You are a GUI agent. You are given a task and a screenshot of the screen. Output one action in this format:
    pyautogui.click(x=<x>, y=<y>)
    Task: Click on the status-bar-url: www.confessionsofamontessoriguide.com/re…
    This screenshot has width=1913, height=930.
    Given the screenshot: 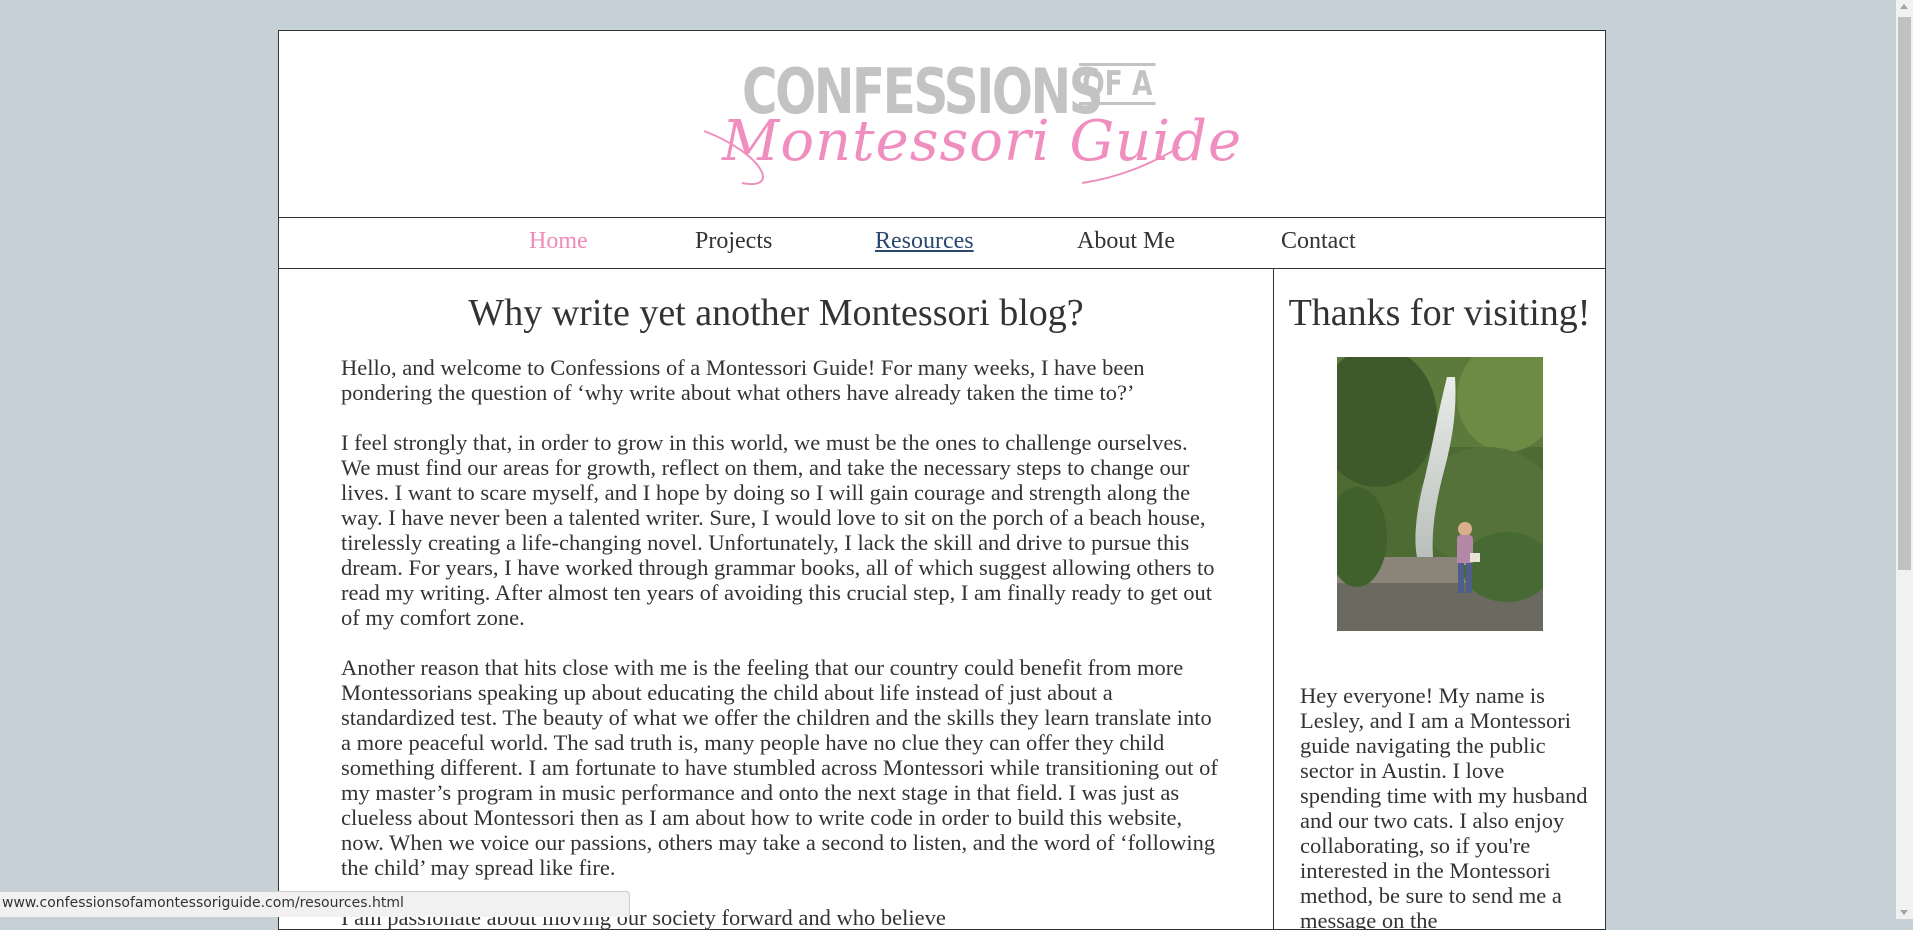 What is the action you would take?
    pyautogui.click(x=315, y=904)
    